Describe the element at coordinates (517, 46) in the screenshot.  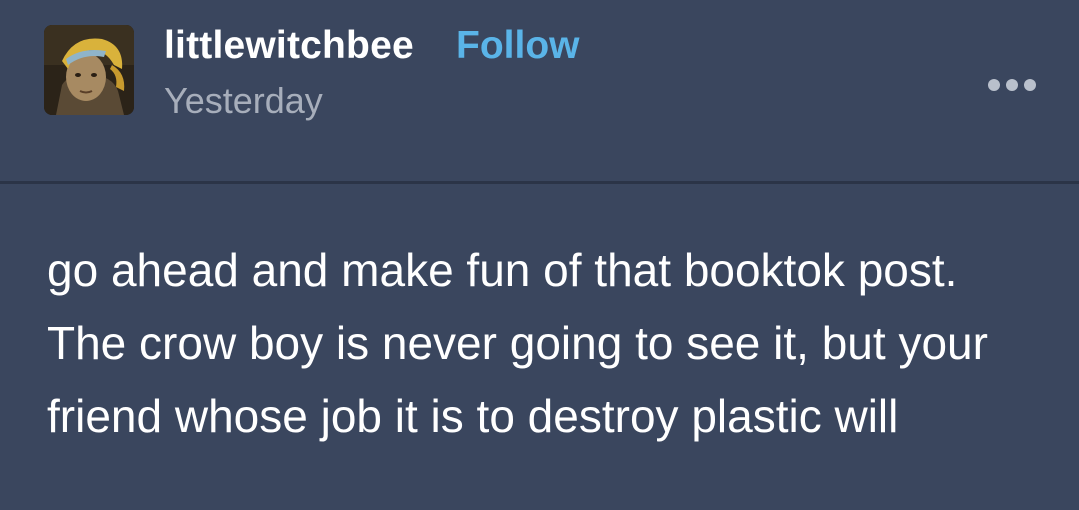
I see `follow-button: Follow` at that location.